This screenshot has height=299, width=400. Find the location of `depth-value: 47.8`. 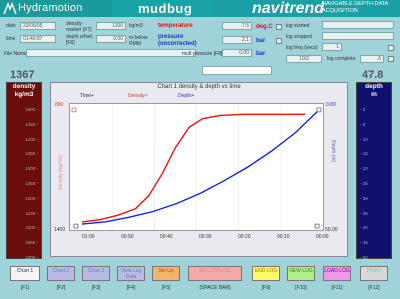

depth-value: 47.8 is located at coordinates (373, 75).